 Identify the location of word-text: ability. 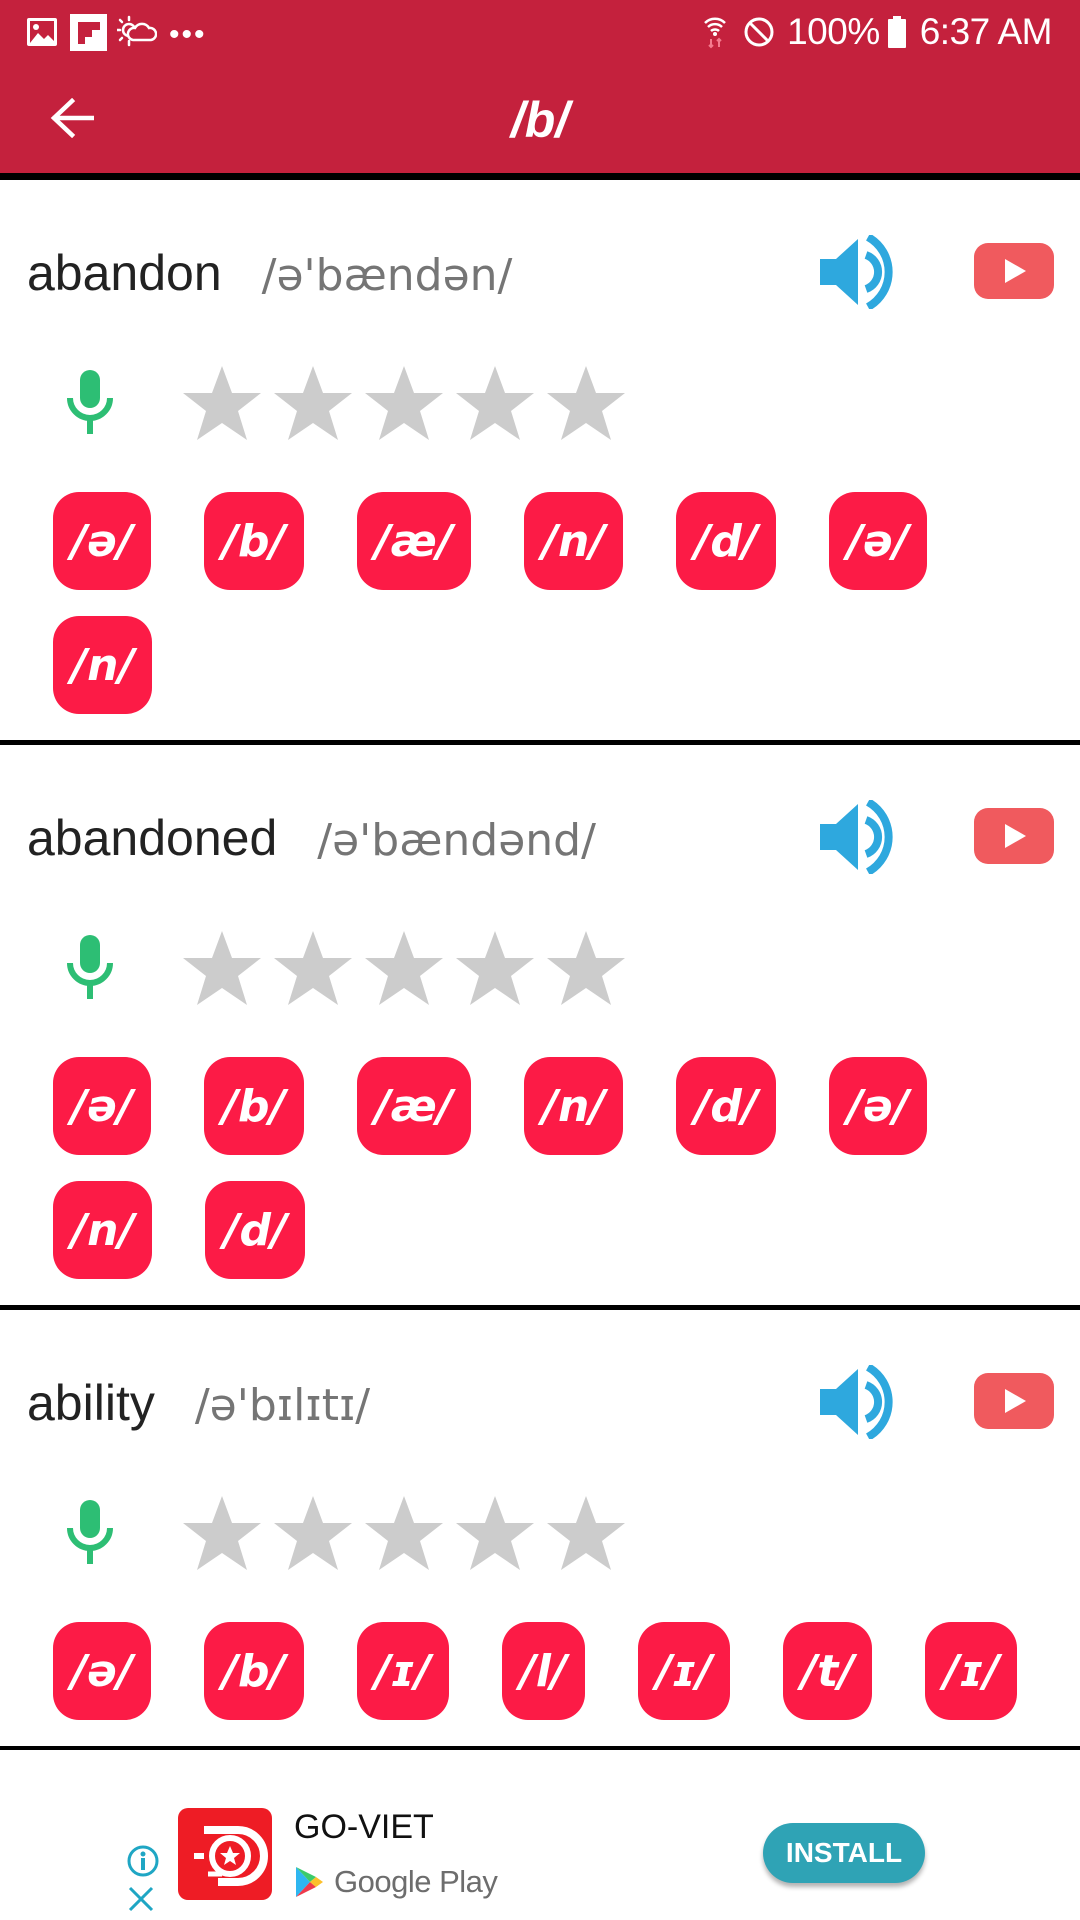
(91, 1403).